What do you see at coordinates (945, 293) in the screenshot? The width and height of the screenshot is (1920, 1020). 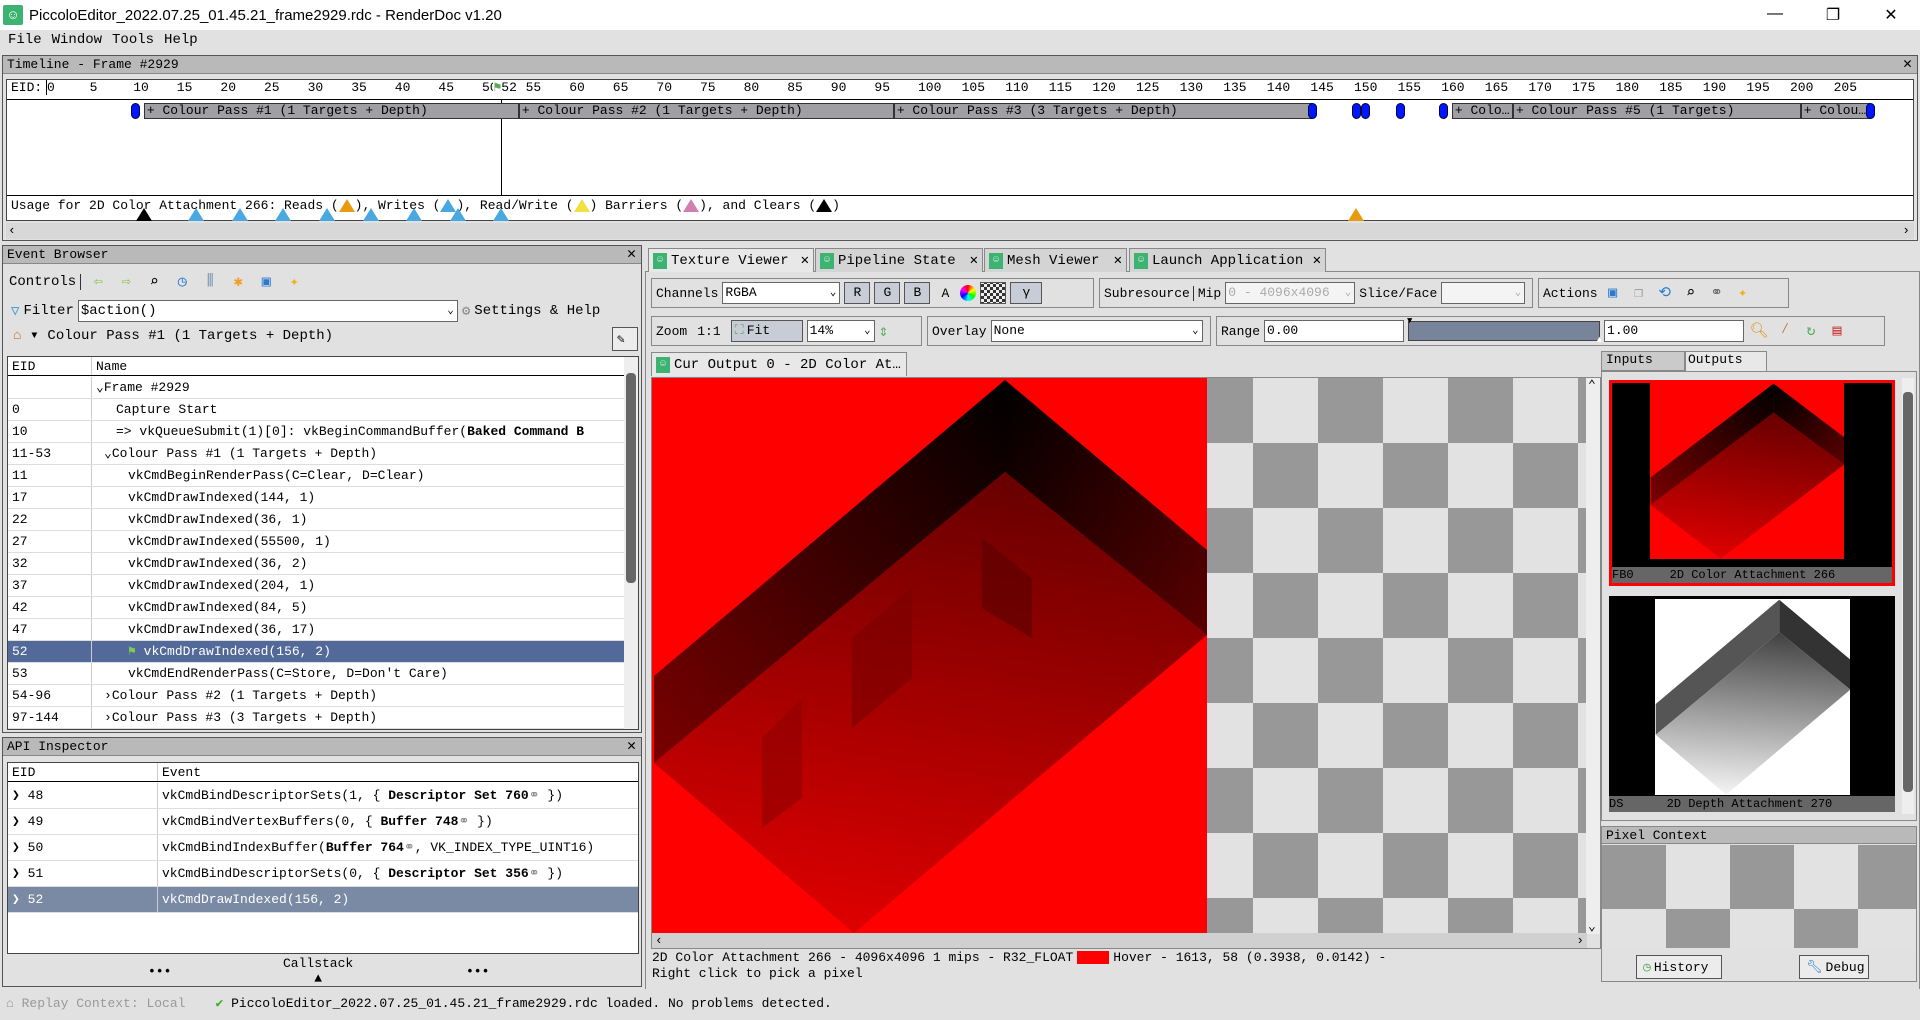 I see `alpha-channel-toggle: A` at bounding box center [945, 293].